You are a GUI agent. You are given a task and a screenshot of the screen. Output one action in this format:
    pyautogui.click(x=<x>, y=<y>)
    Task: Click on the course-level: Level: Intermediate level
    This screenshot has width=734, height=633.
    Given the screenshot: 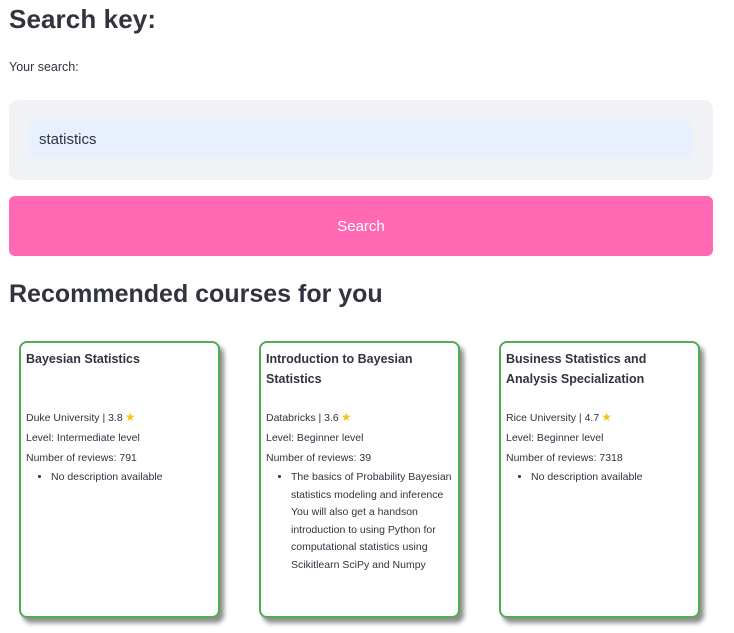 What is the action you would take?
    pyautogui.click(x=83, y=438)
    